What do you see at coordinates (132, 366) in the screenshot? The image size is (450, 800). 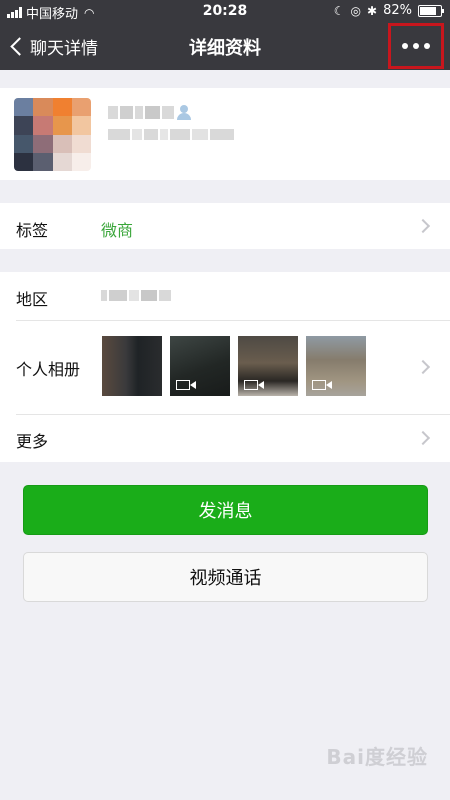 I see `album-photo` at bounding box center [132, 366].